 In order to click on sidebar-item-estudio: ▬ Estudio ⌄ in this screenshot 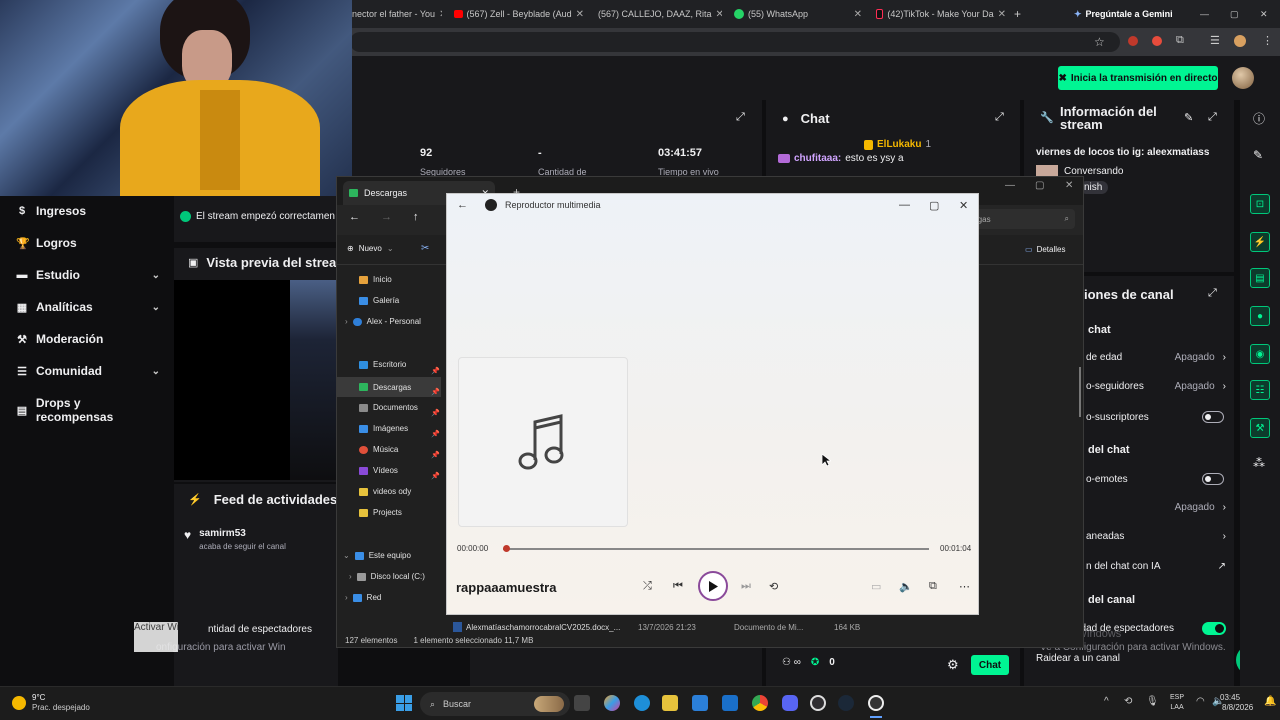, I will do `click(88, 275)`.